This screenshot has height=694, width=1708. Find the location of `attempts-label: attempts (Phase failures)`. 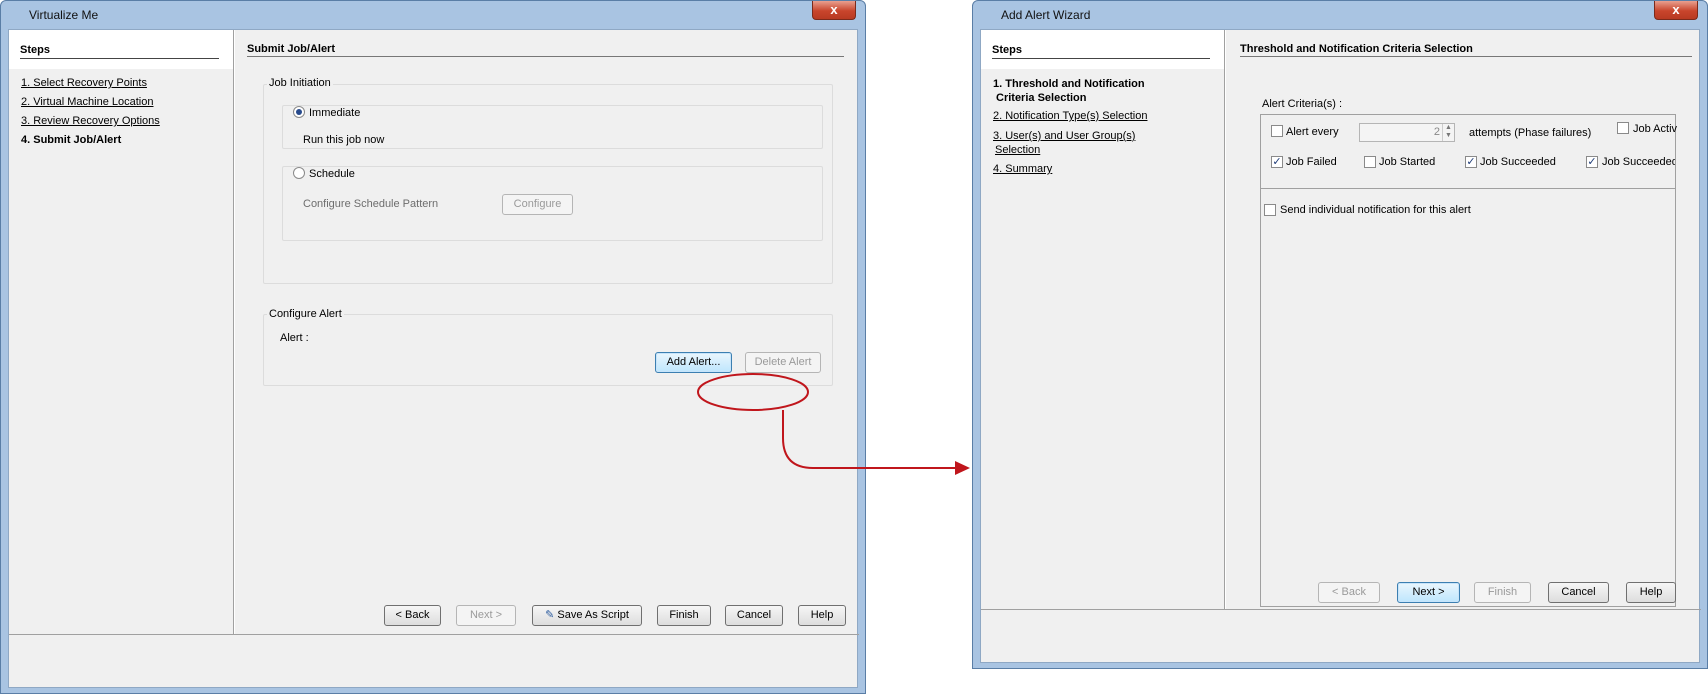

attempts-label: attempts (Phase failures) is located at coordinates (1530, 133).